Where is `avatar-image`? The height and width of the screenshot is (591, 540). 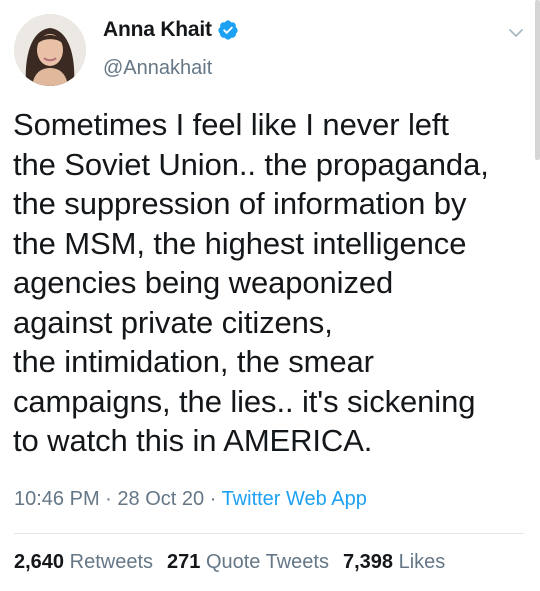
avatar-image is located at coordinates (50, 50).